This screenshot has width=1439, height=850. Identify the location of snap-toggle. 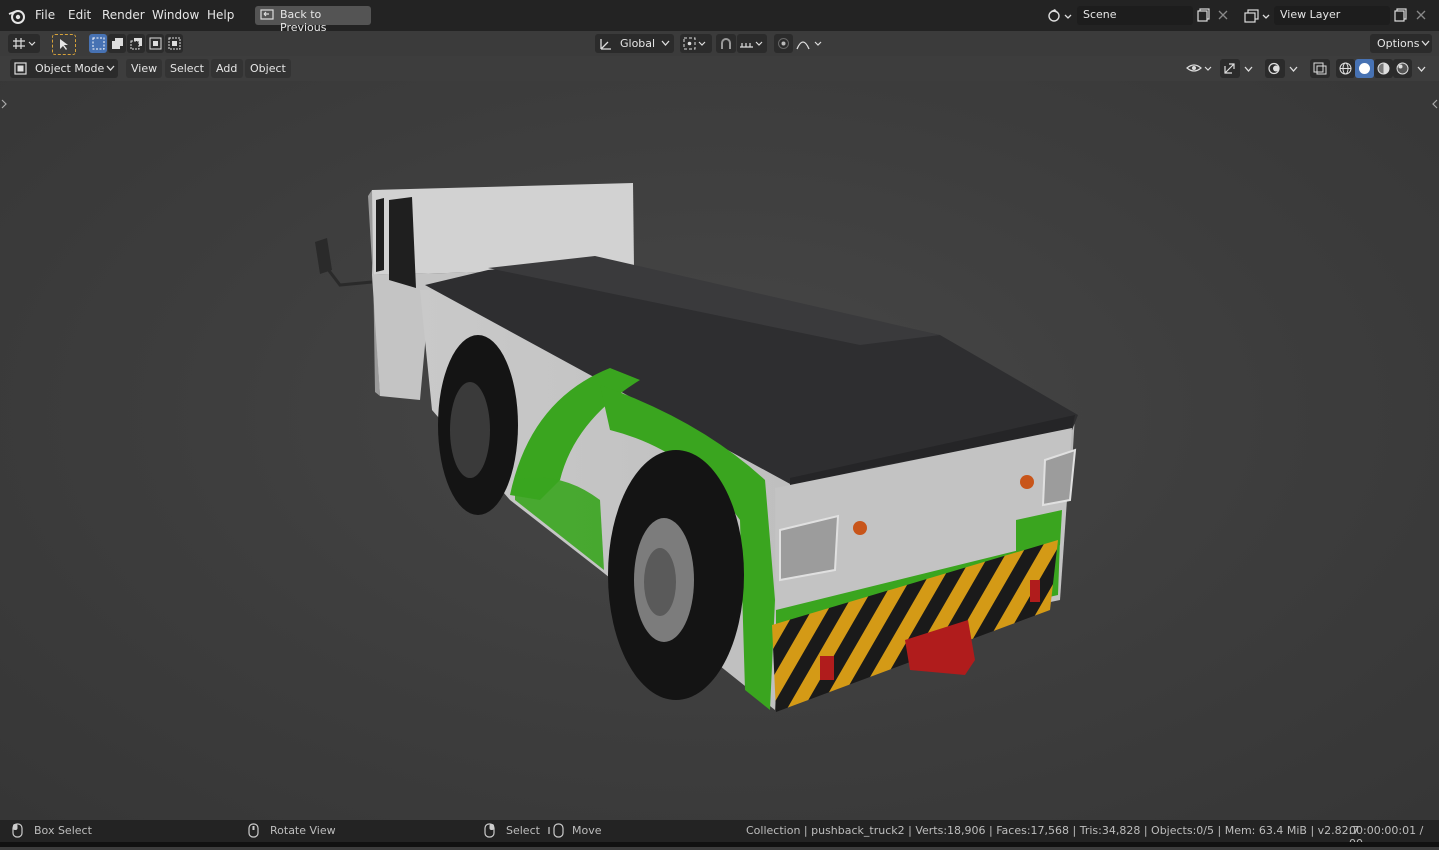
(726, 43).